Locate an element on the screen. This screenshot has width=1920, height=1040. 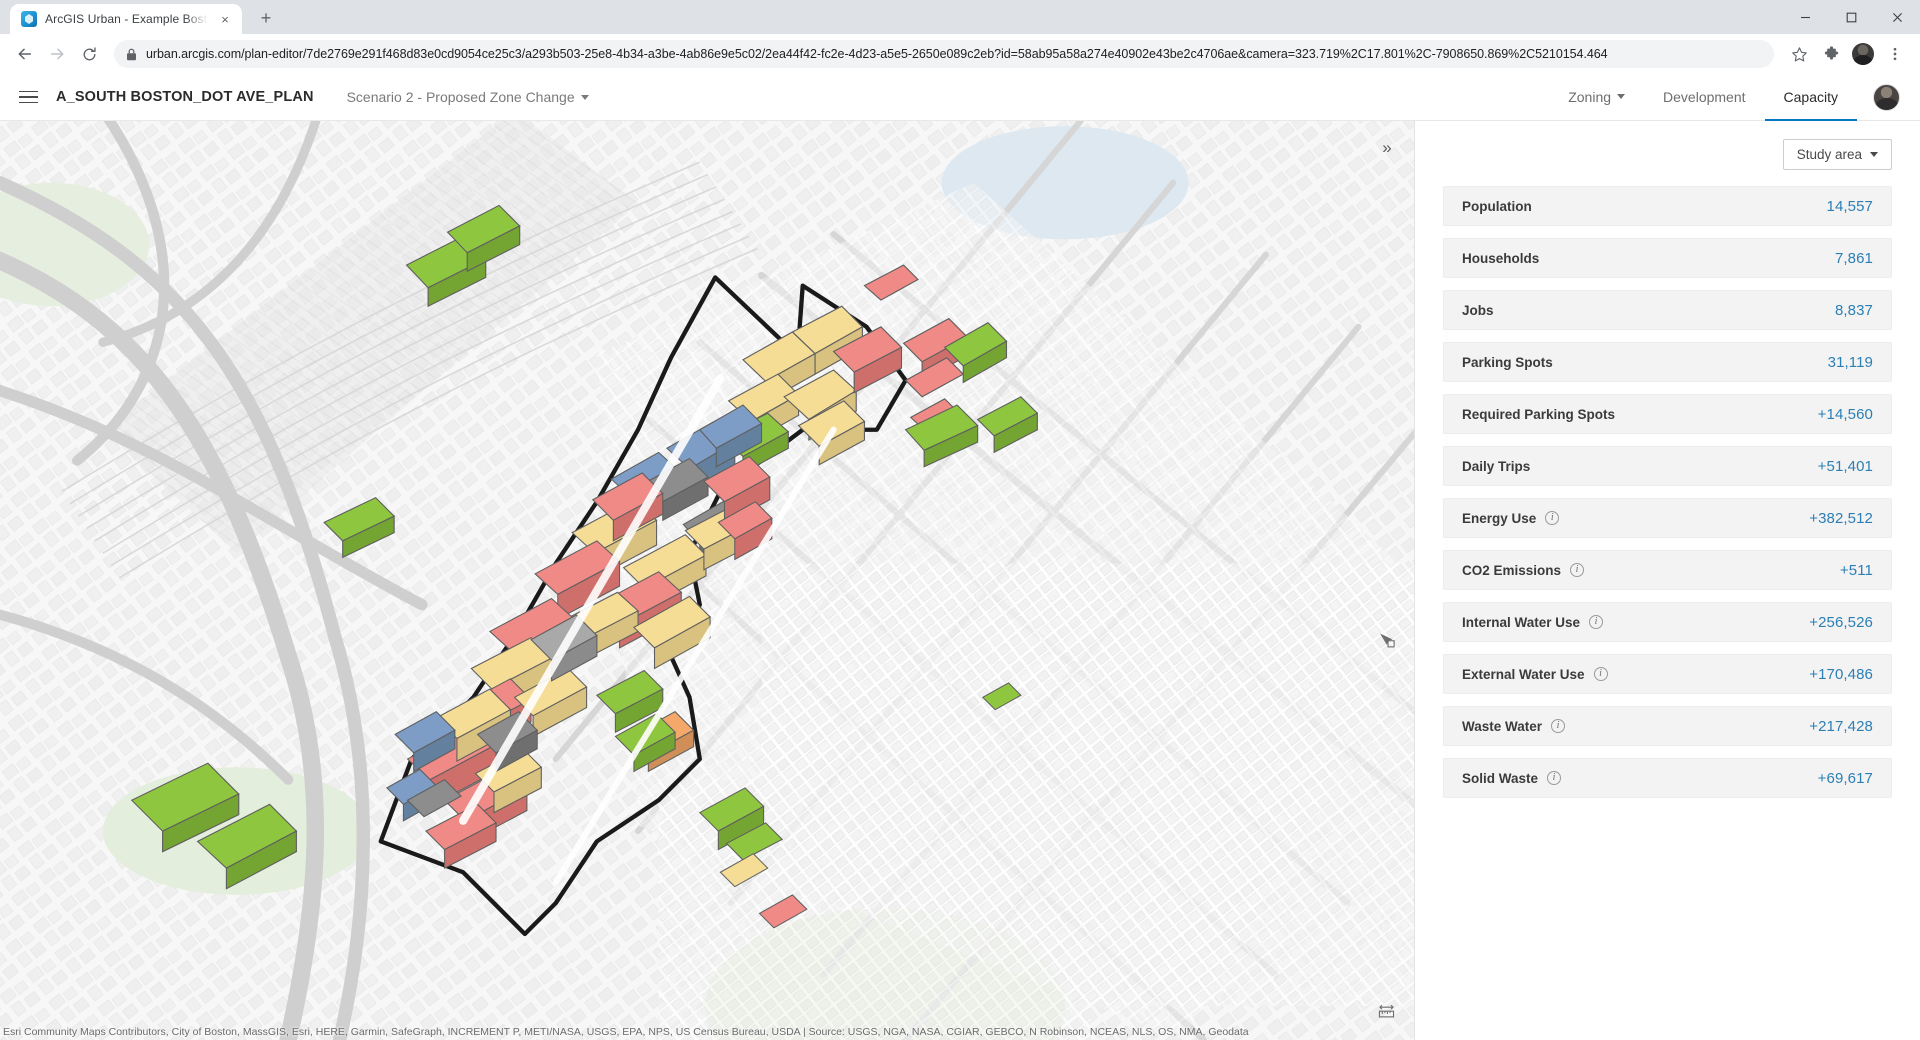
metric-label: Population is located at coordinates (1497, 206).